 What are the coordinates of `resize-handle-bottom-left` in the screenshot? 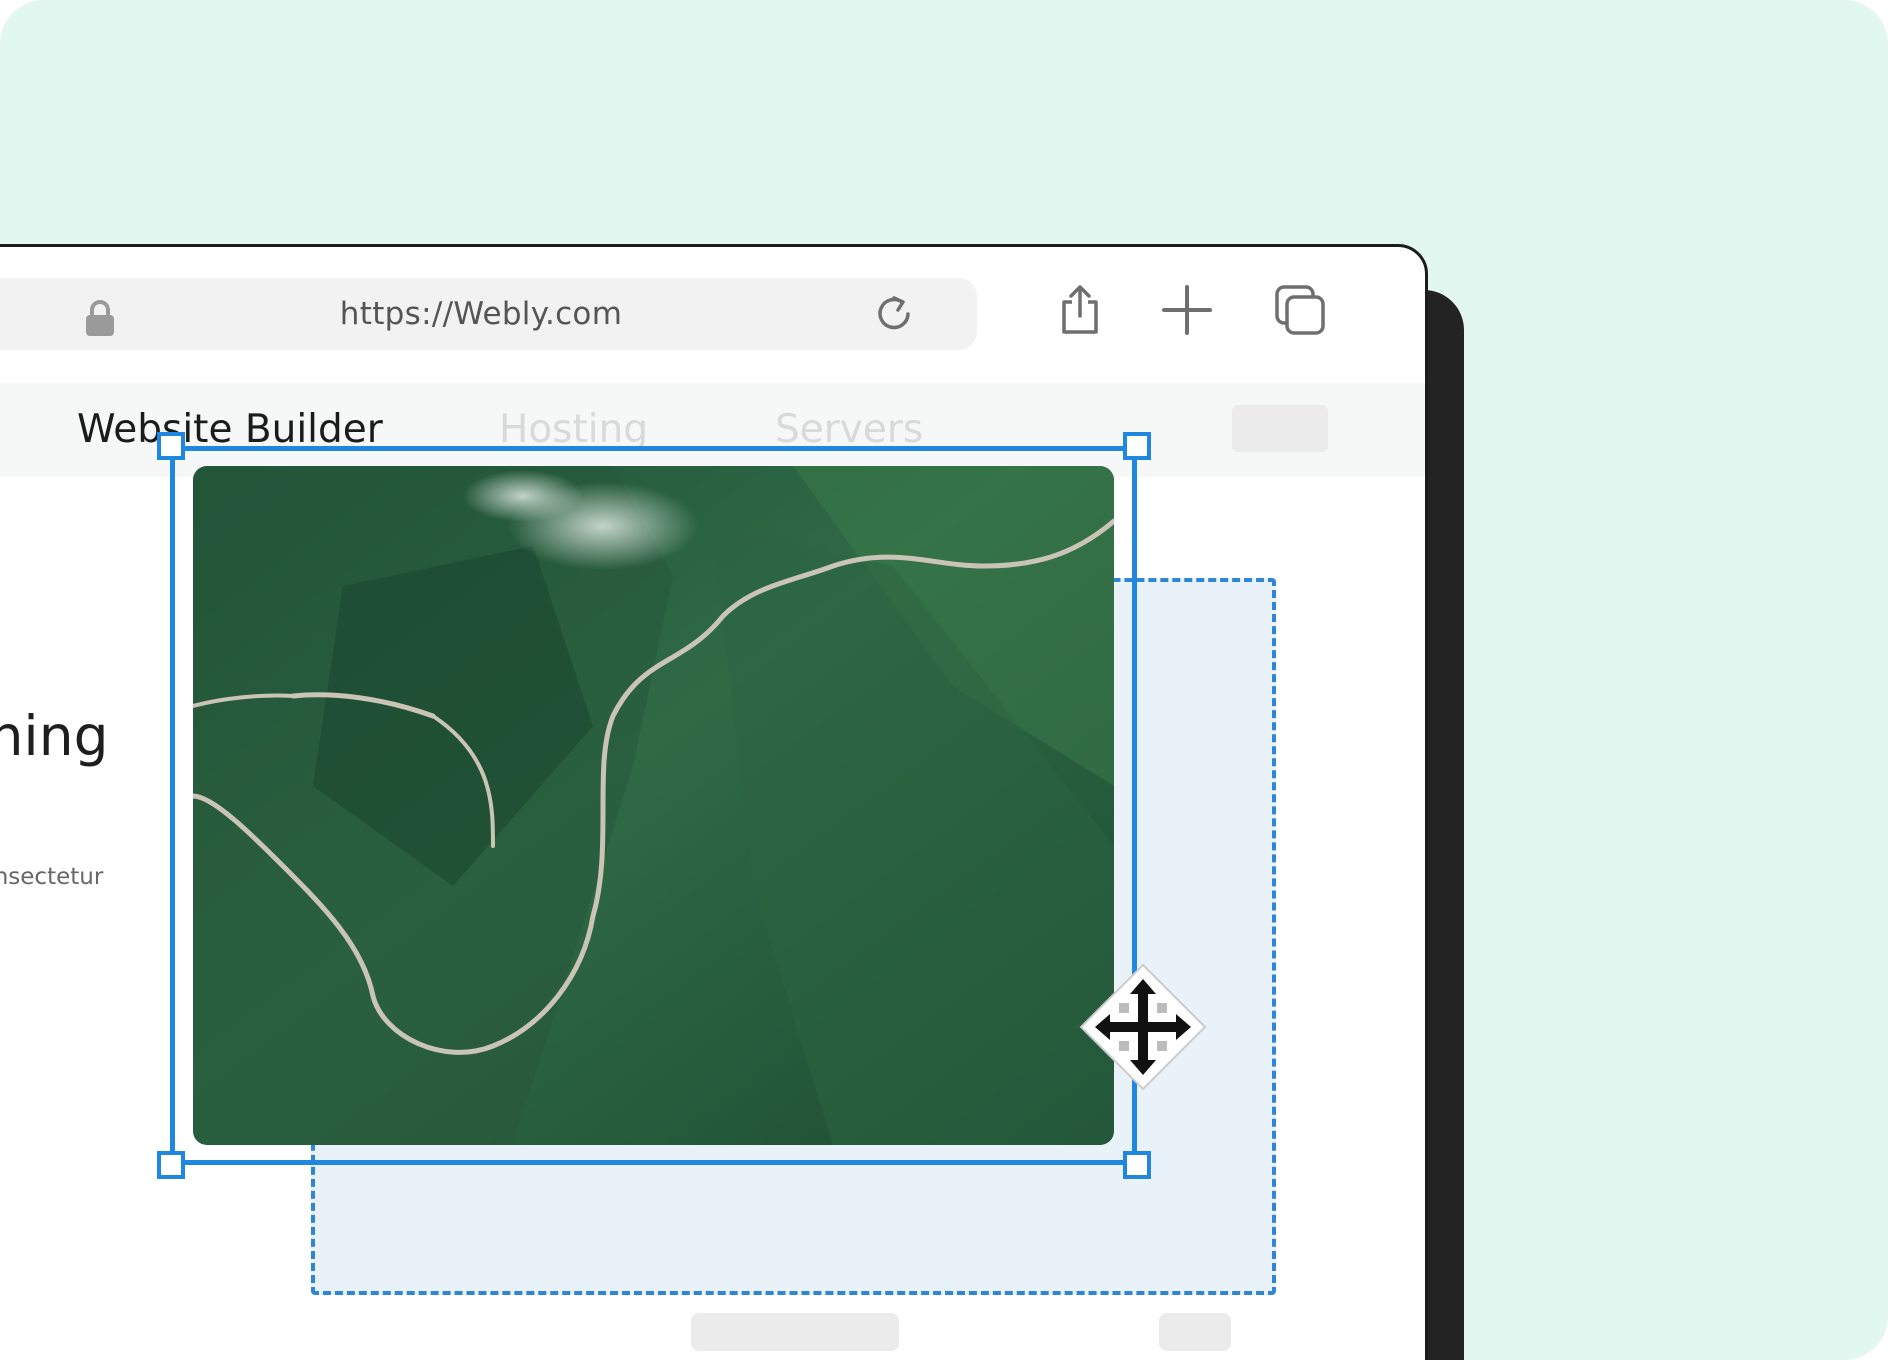 It's located at (171, 1165).